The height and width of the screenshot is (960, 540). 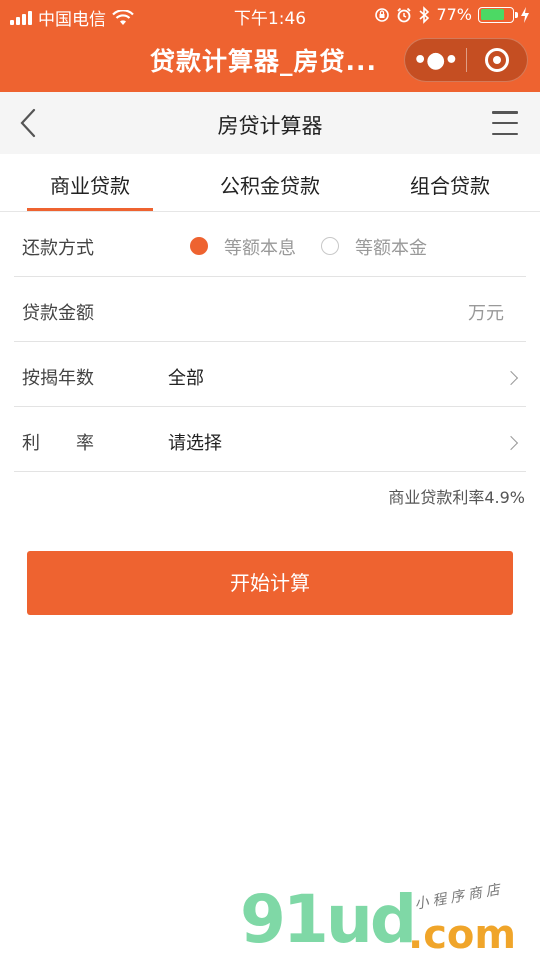 I want to click on battery-percent: 77%, so click(x=454, y=14).